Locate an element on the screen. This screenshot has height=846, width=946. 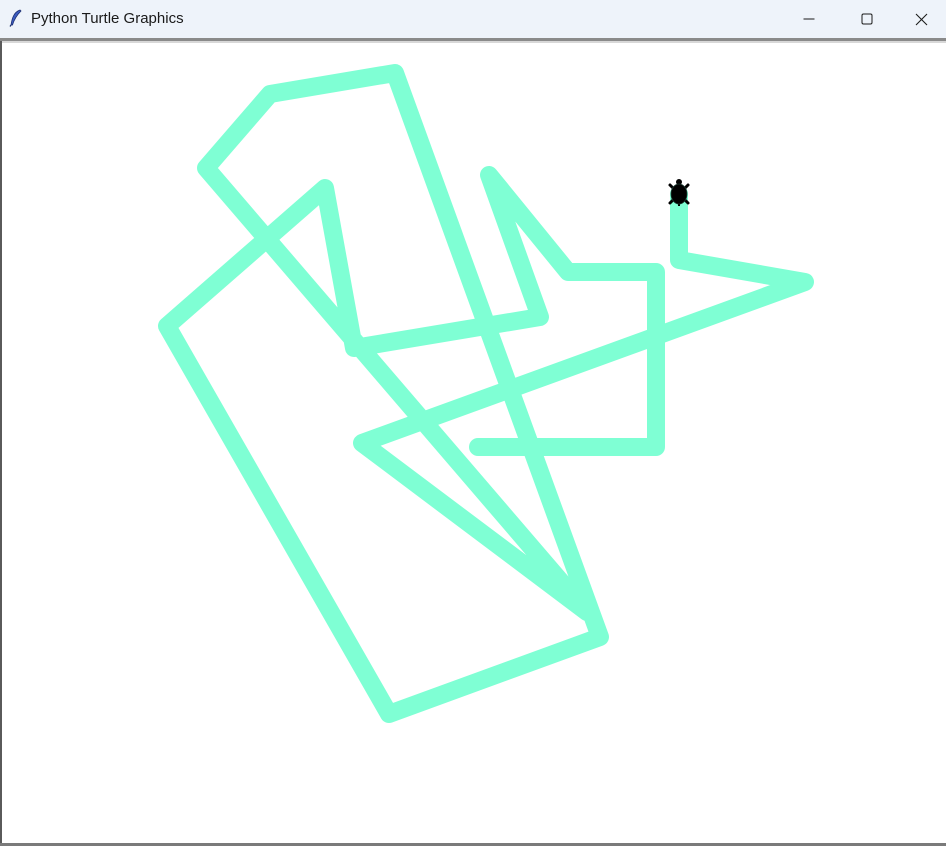
window-title: Python Turtle Graphics is located at coordinates (107, 18).